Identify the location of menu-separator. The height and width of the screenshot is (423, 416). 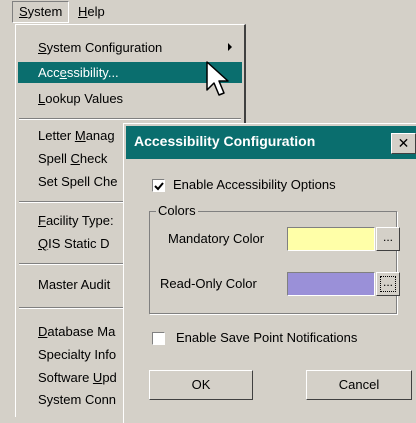
(130, 119).